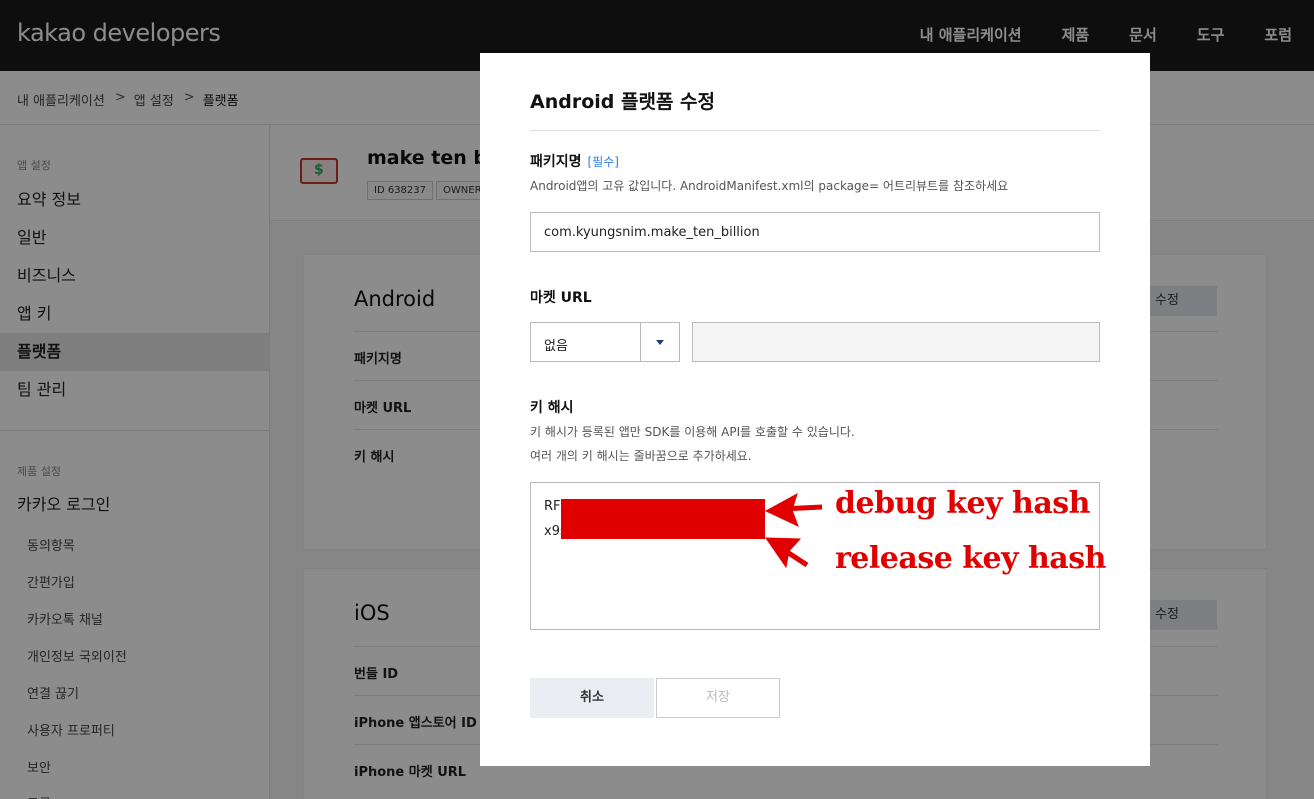 The height and width of the screenshot is (799, 1314). Describe the element at coordinates (793, 530) in the screenshot. I see `annotation-arrows` at that location.